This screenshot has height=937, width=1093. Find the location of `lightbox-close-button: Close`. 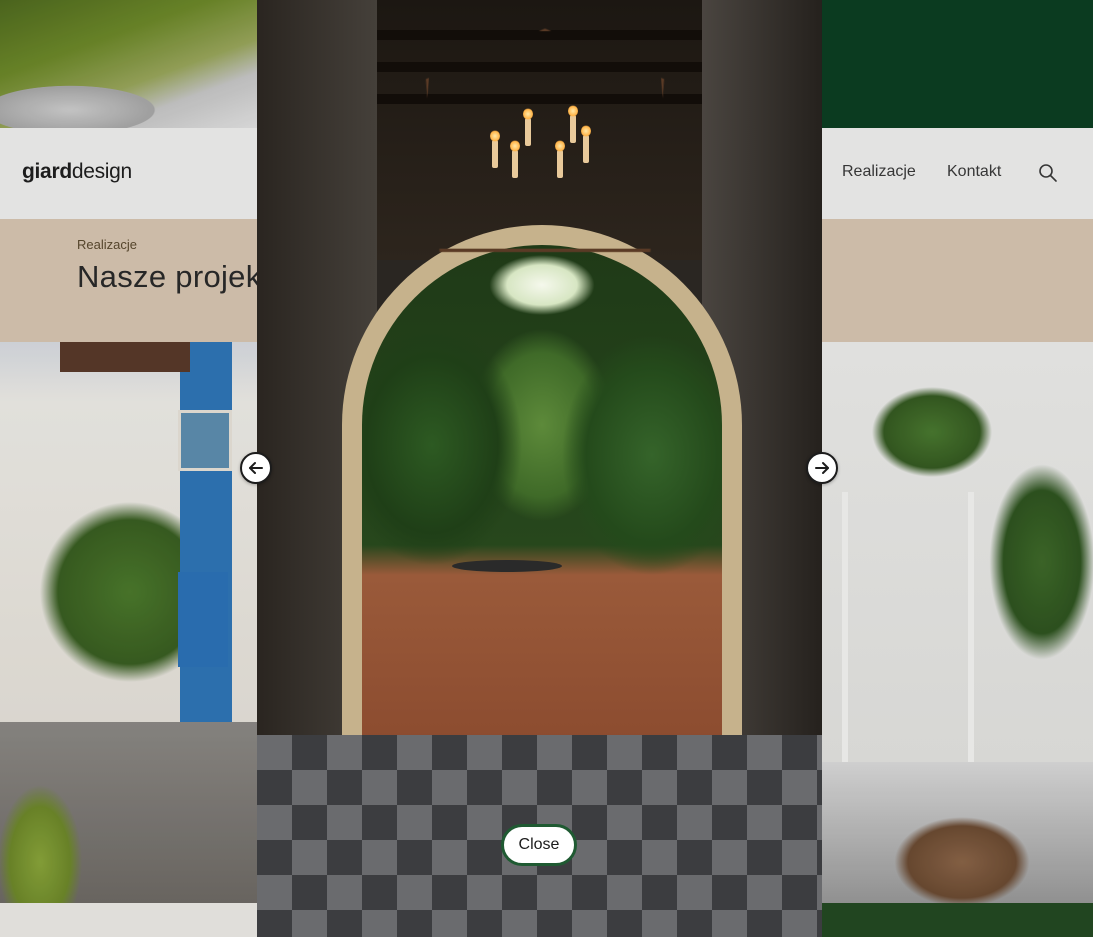

lightbox-close-button: Close is located at coordinates (539, 845).